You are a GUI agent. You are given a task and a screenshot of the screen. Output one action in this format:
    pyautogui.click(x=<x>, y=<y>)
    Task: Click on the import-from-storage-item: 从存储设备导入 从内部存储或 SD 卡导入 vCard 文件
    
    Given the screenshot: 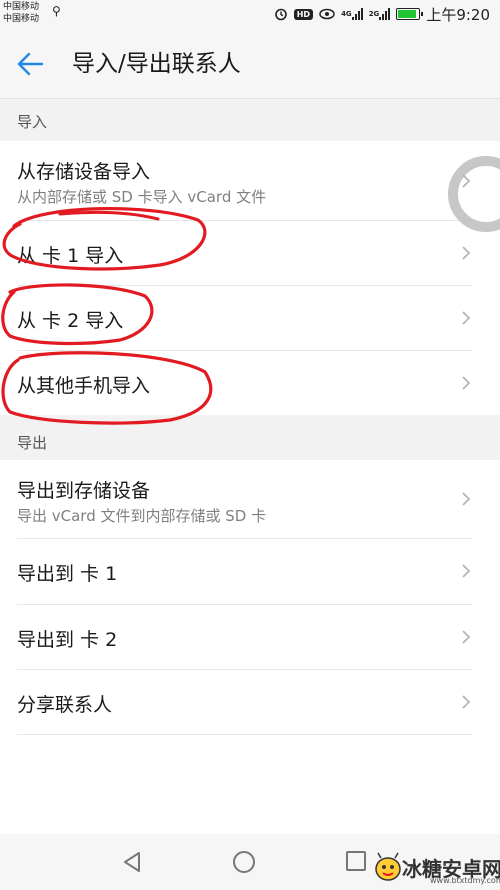 What is the action you would take?
    pyautogui.click(x=250, y=180)
    